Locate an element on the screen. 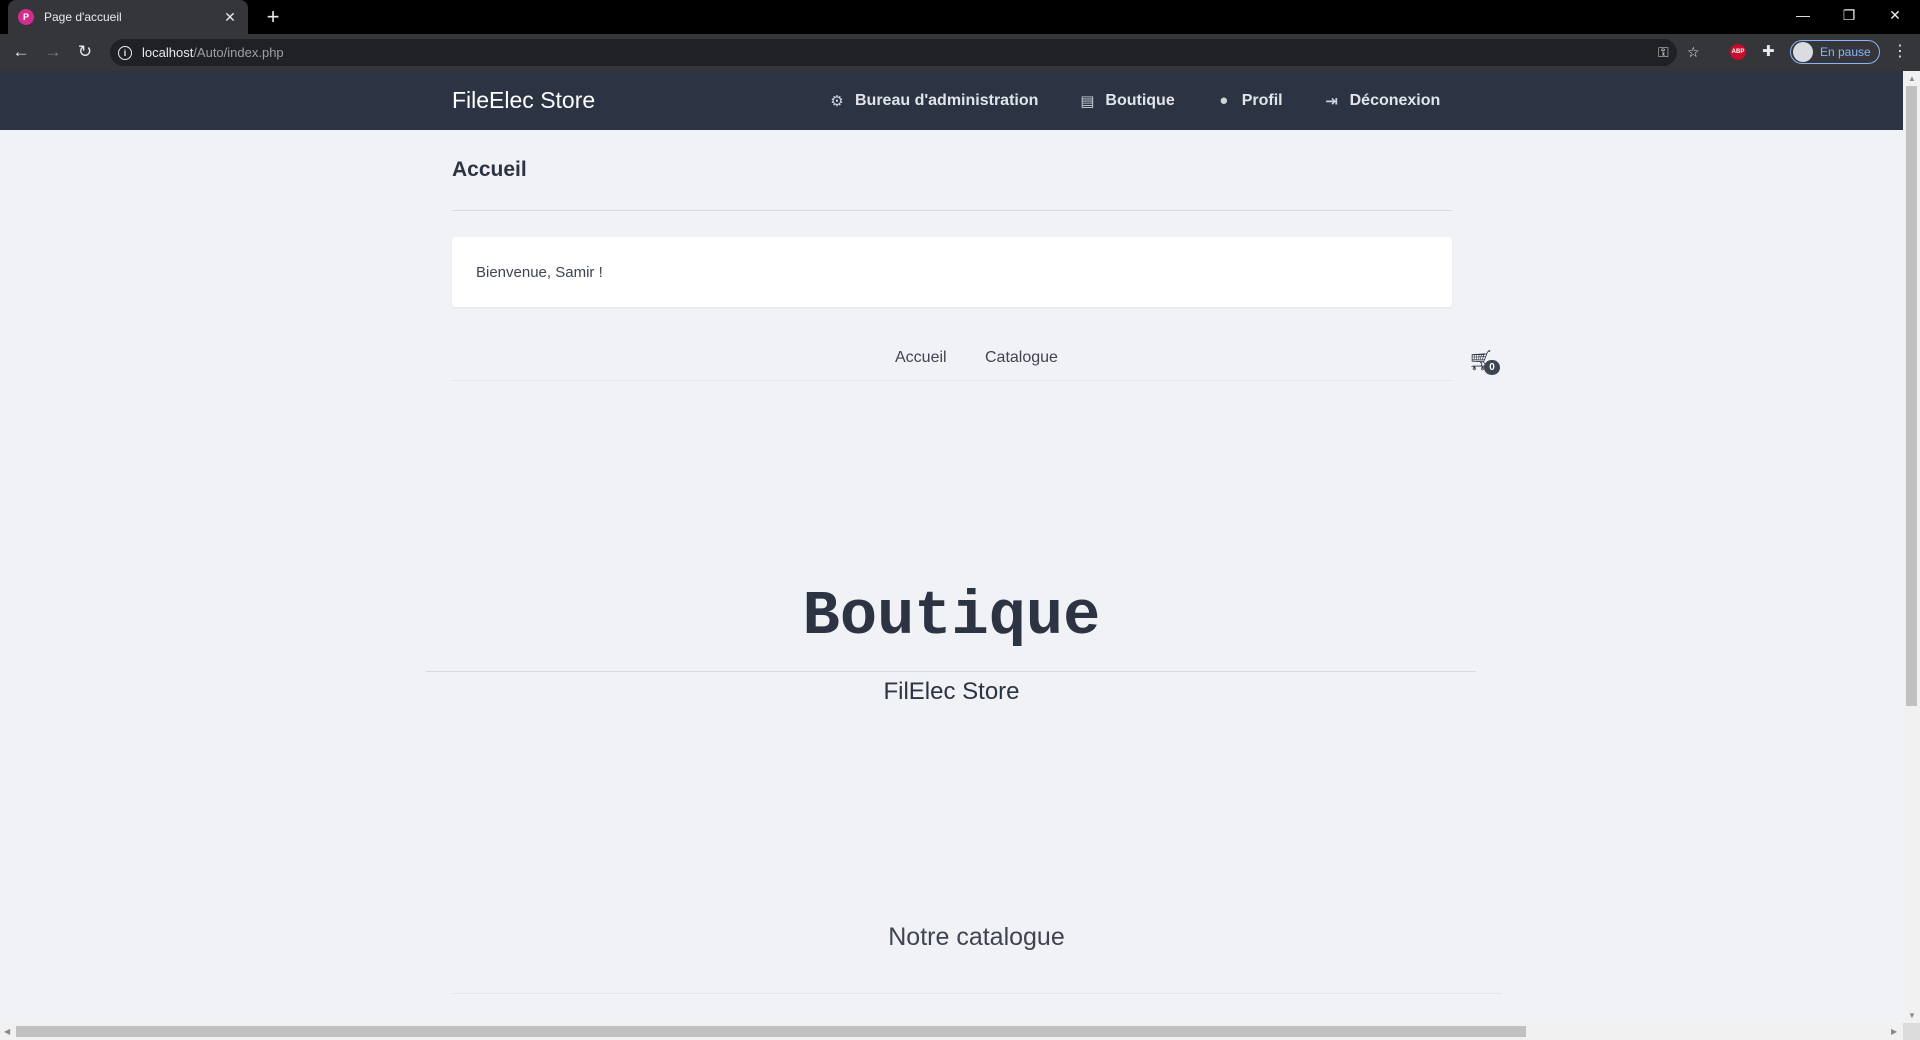 The width and height of the screenshot is (1920, 1040). hero-title: Boutique is located at coordinates (951, 616).